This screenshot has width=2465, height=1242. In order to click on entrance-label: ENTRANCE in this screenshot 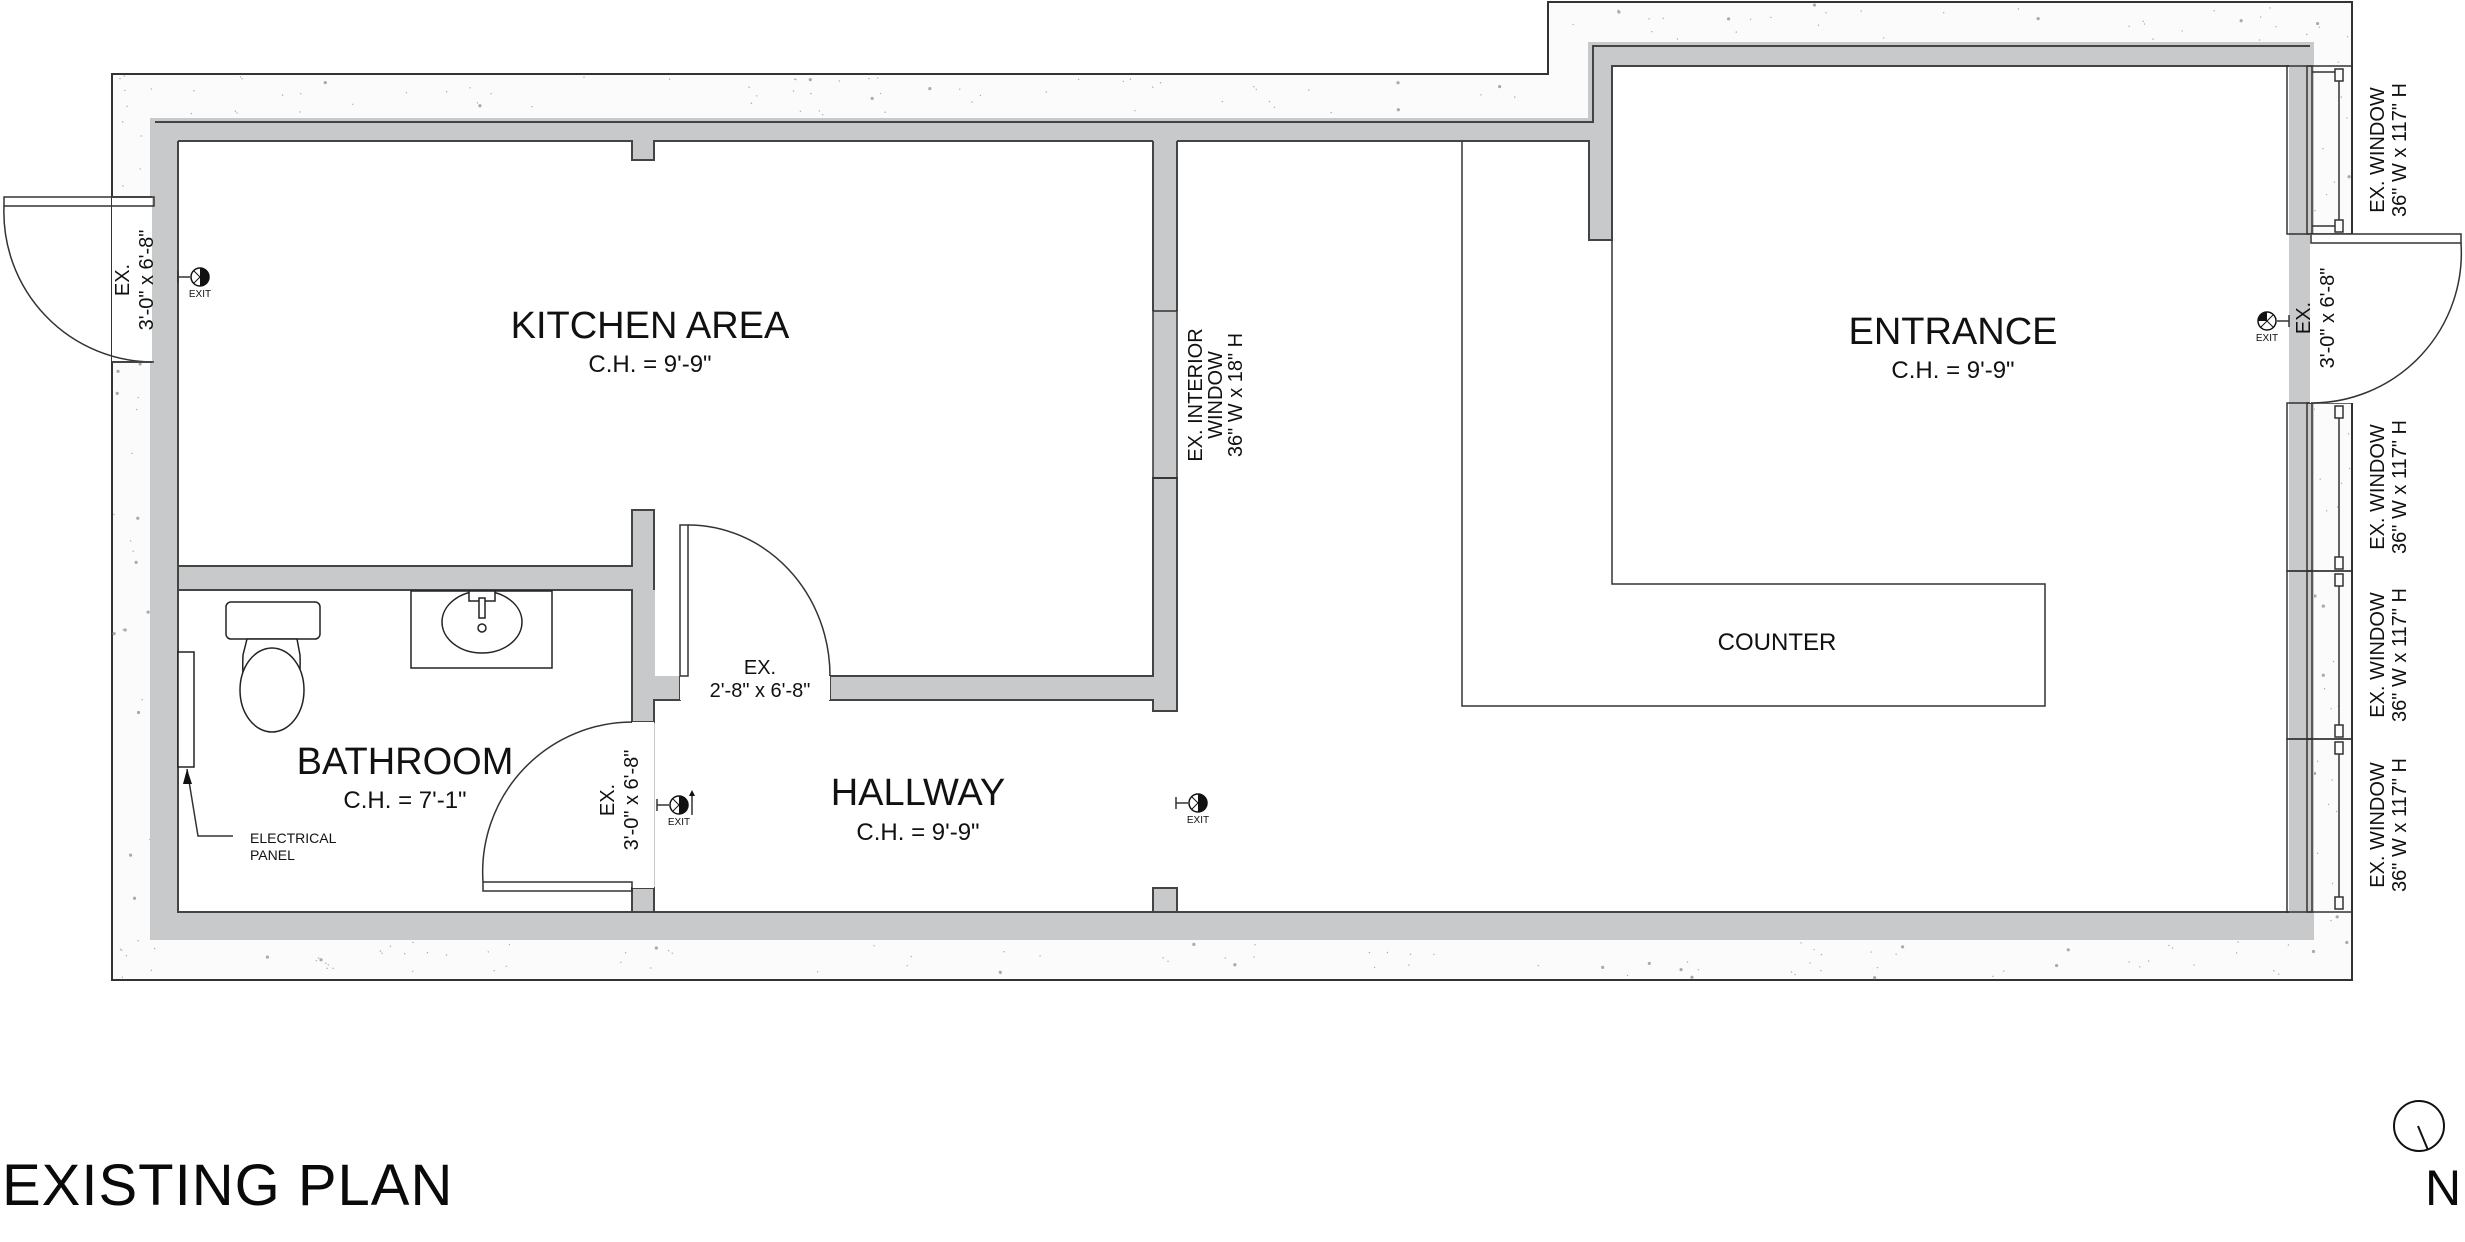, I will do `click(1952, 332)`.